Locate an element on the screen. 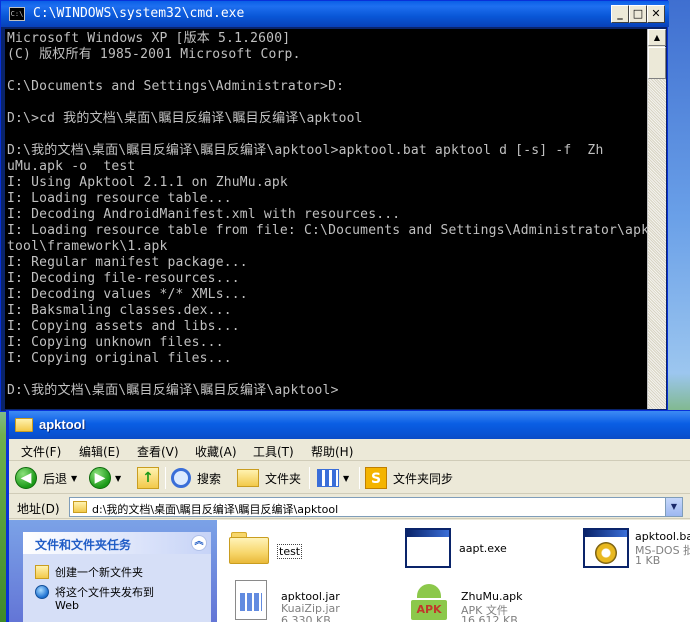 The width and height of the screenshot is (690, 622). console-line: (C) 版权所有 1985-2001 Microsoft Corp. is located at coordinates (154, 54).